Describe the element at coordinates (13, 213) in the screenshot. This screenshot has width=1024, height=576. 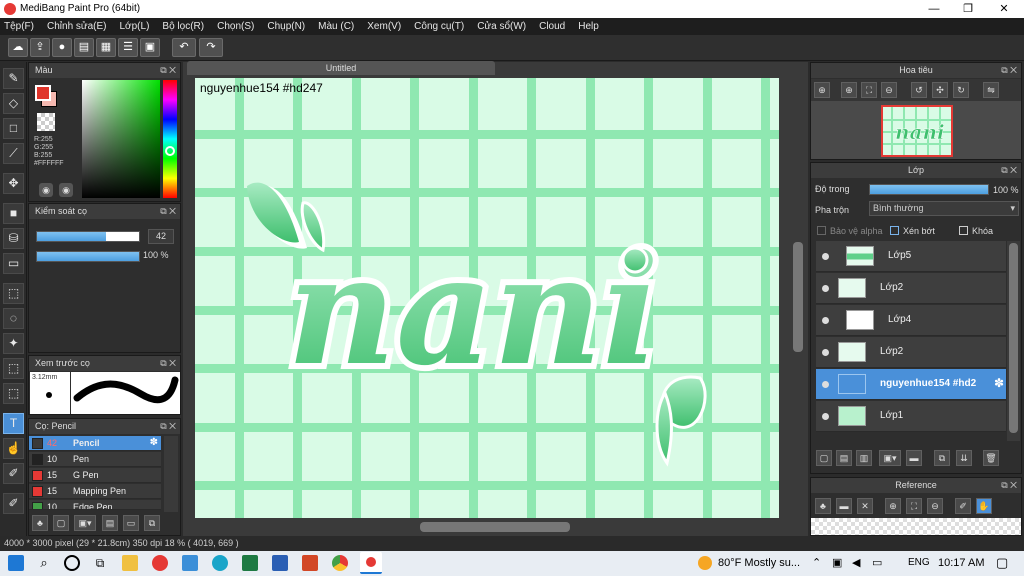
I see `fill-rect-tool-icon: ■` at that location.